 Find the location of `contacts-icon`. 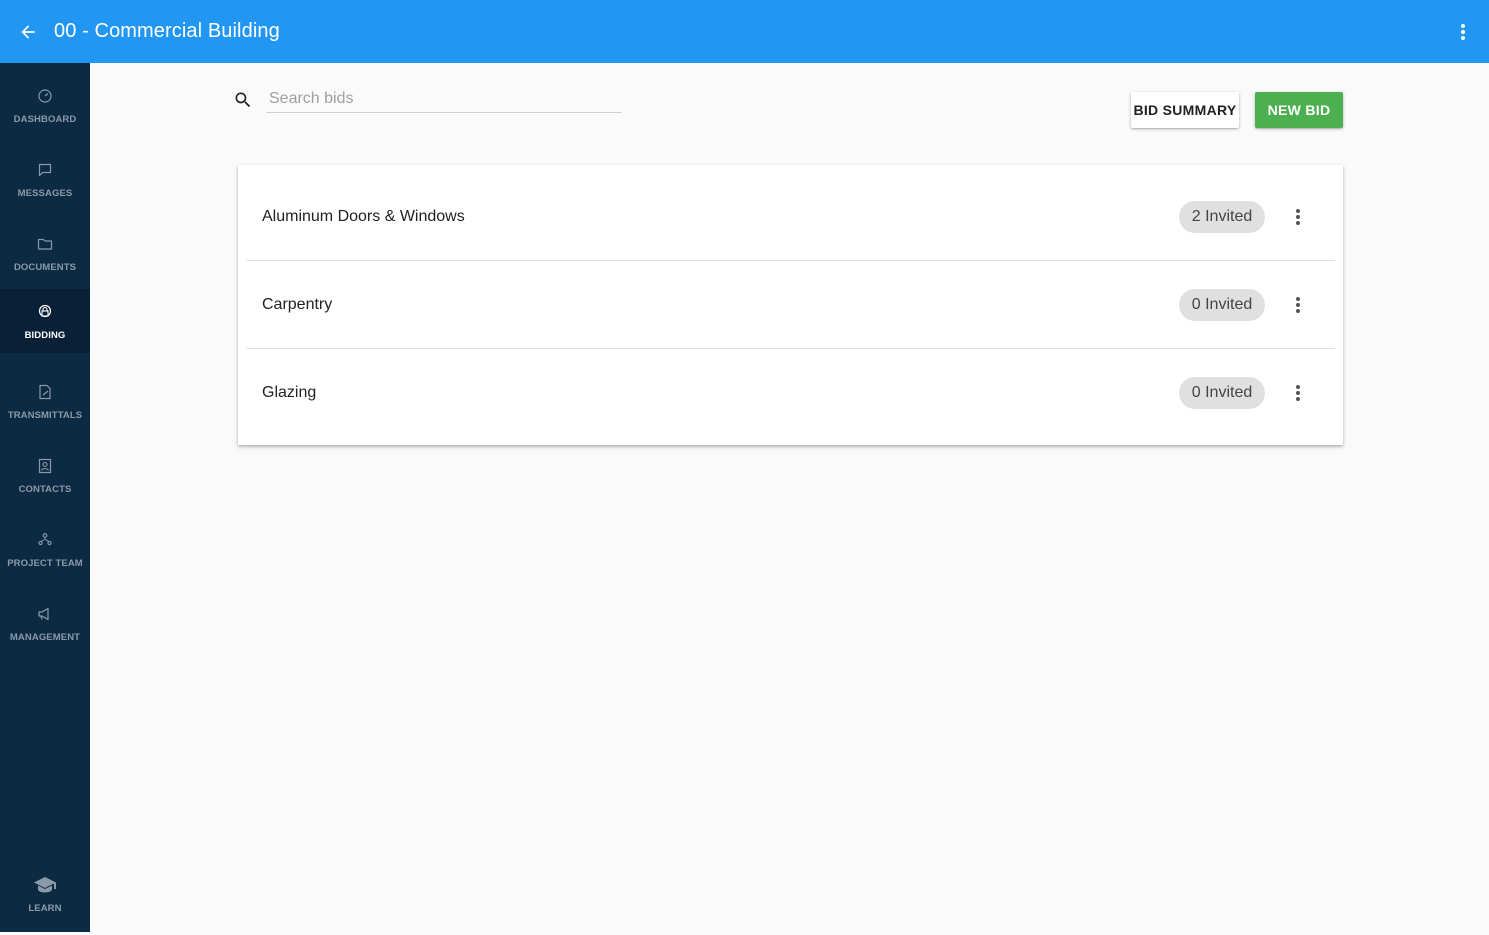

contacts-icon is located at coordinates (45, 466).